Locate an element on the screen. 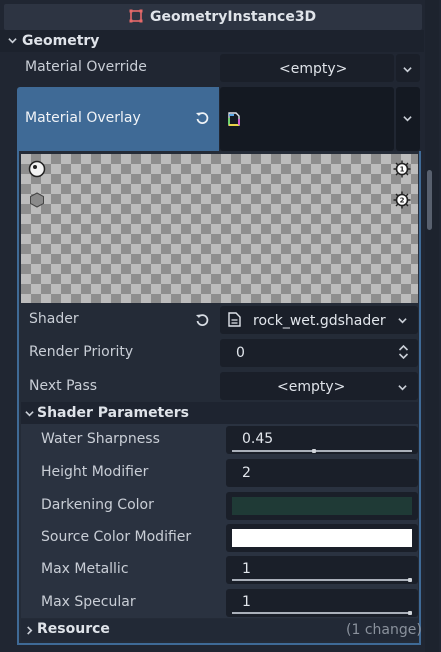 The width and height of the screenshot is (441, 652). shader-label: Shader is located at coordinates (54, 319).